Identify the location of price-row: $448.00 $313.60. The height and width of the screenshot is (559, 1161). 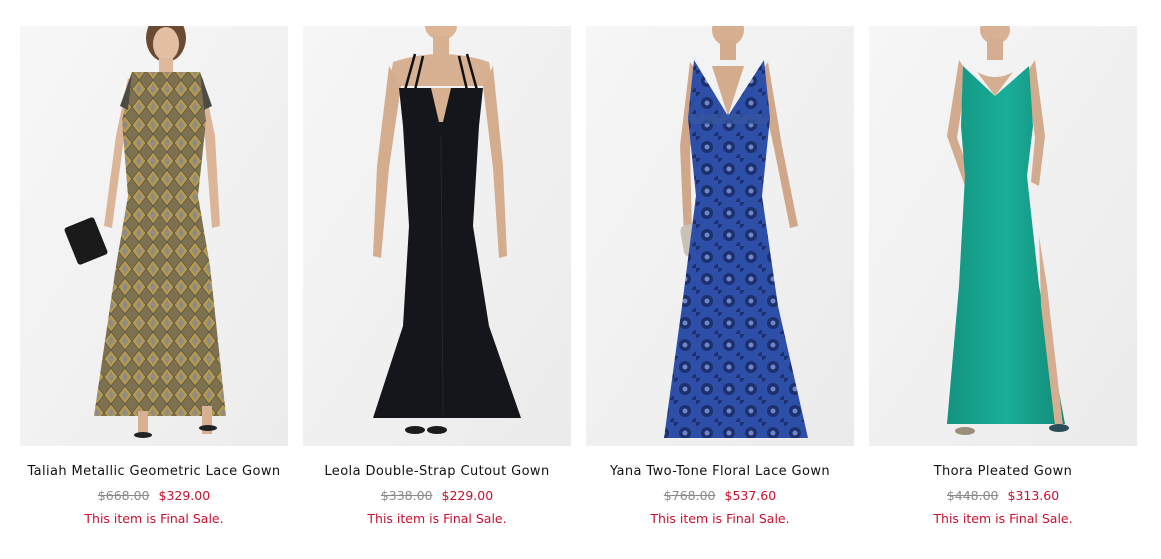
(1003, 495).